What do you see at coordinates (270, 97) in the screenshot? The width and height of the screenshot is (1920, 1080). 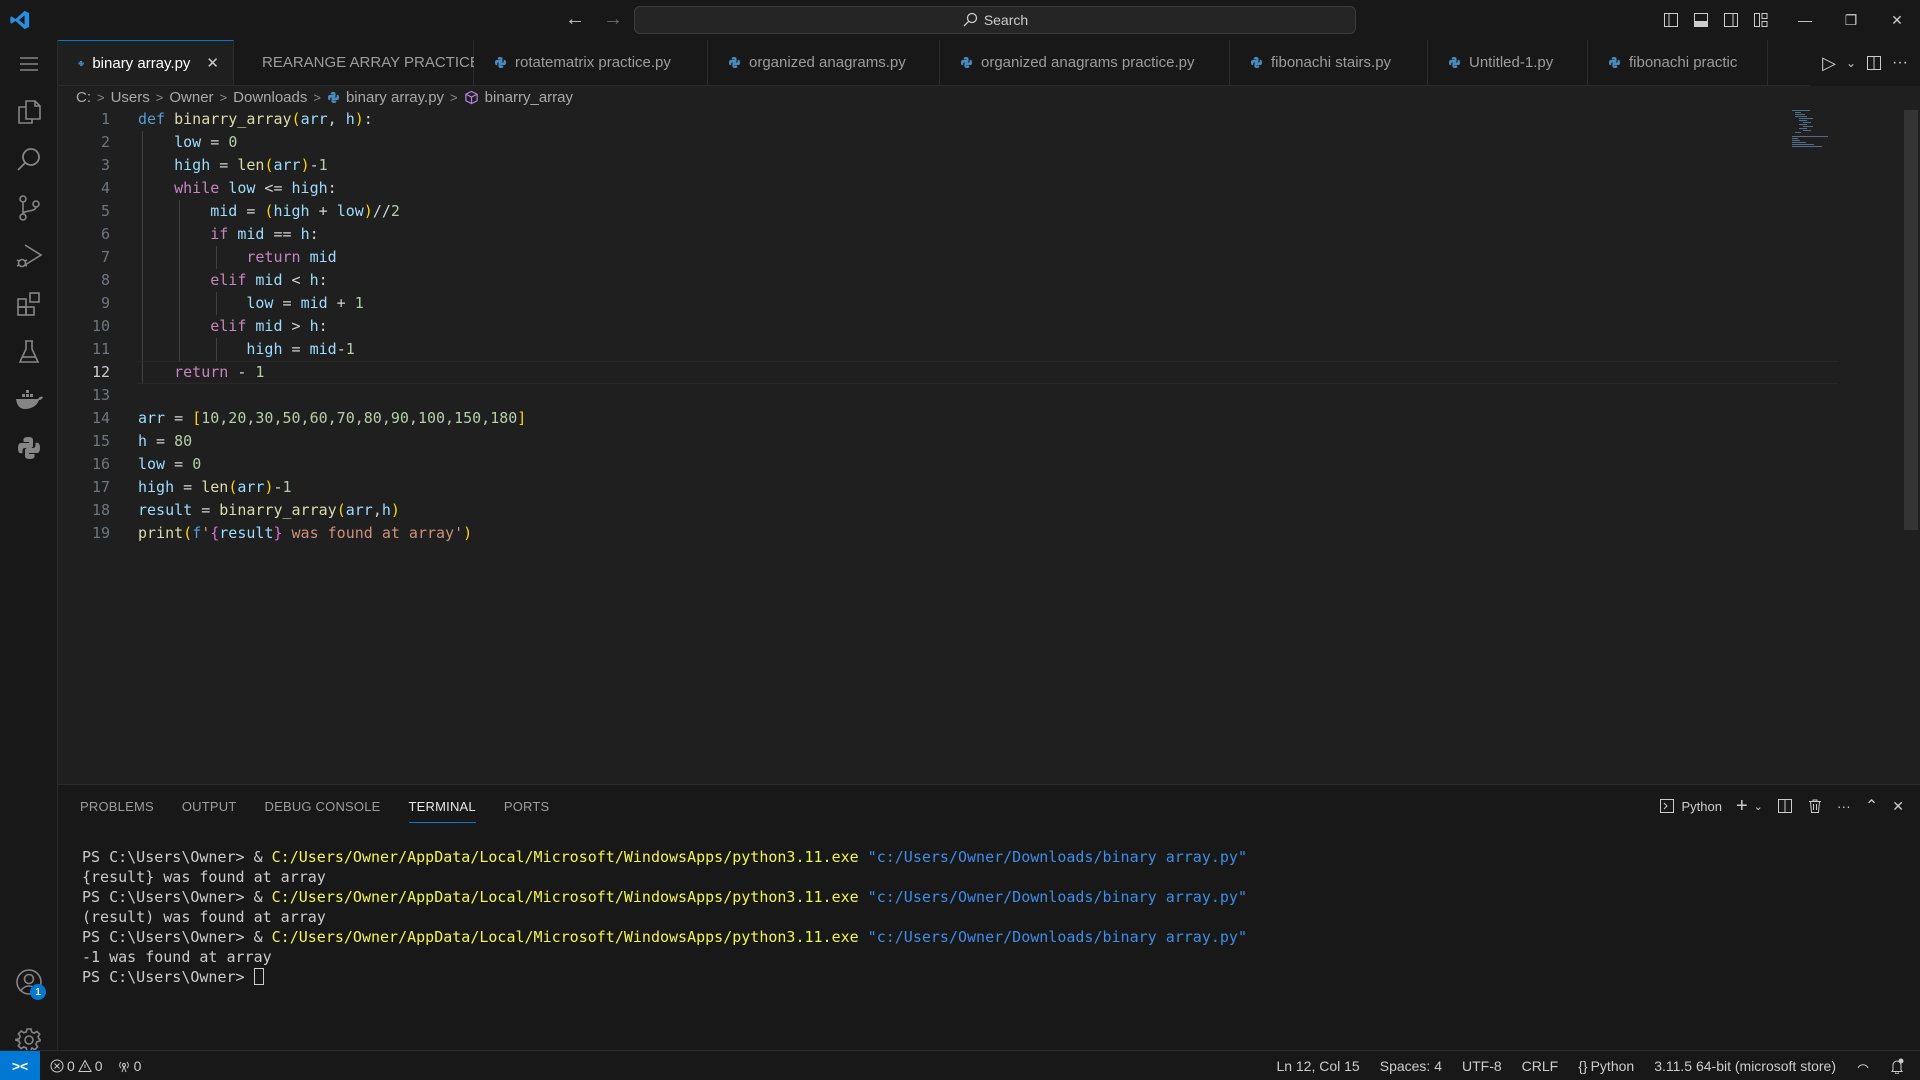 I see `breadcrumb-downloads: Downloads` at bounding box center [270, 97].